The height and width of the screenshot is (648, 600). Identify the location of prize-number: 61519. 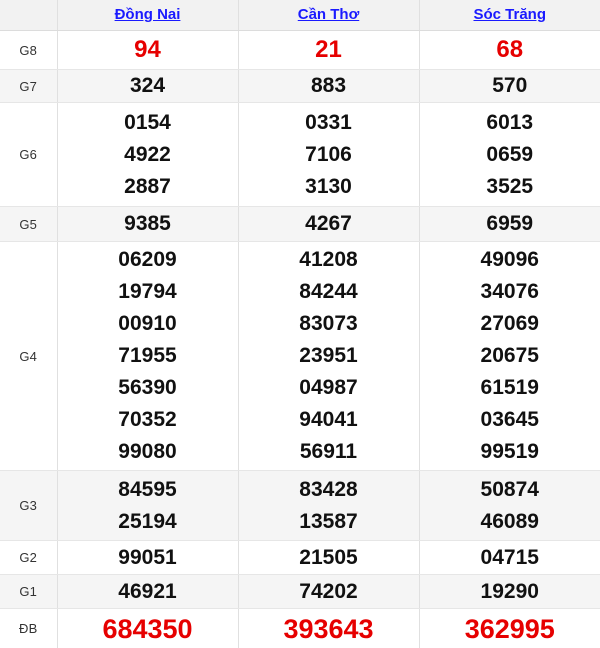
(510, 388).